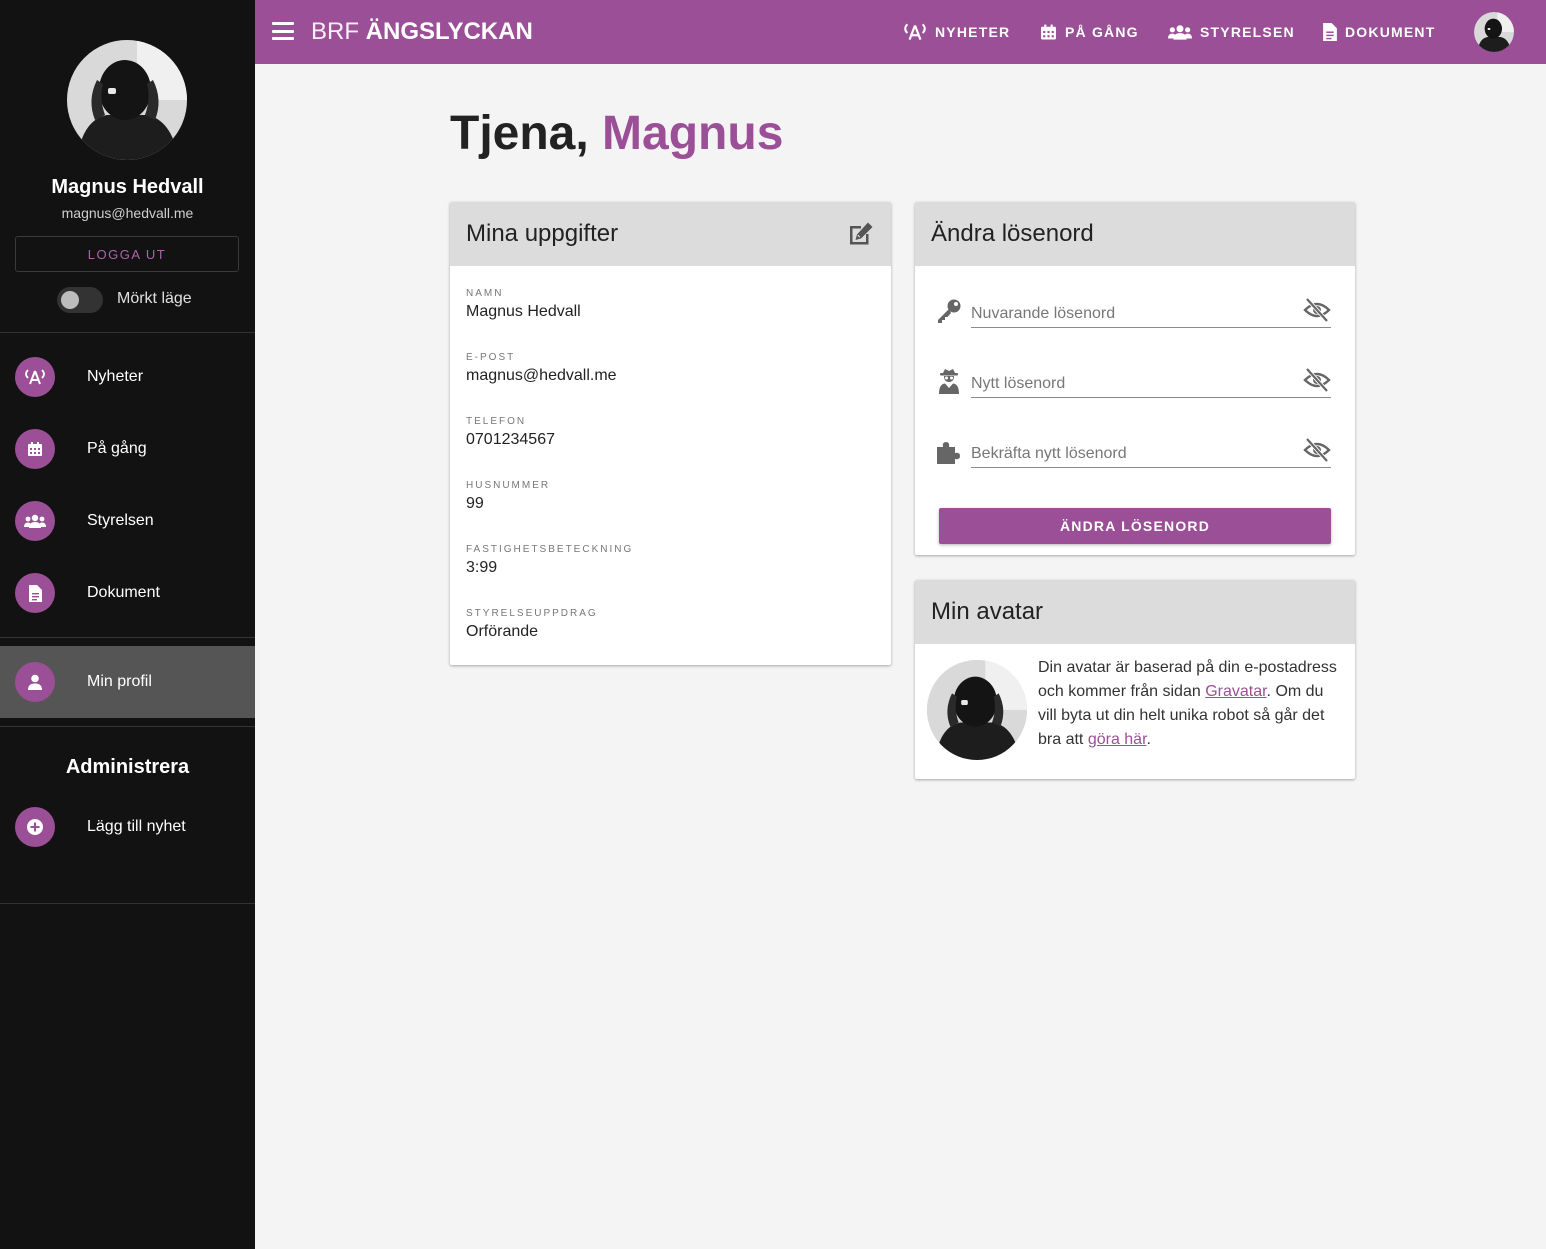 The image size is (1546, 1249). What do you see at coordinates (475, 503) in the screenshot?
I see `field-value: 99` at bounding box center [475, 503].